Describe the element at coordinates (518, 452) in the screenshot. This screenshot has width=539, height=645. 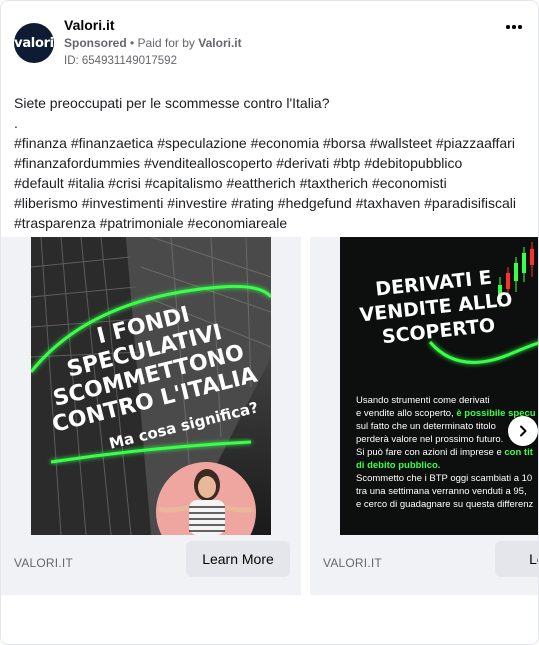
I see `slide-2-highlight-2: con tit` at that location.